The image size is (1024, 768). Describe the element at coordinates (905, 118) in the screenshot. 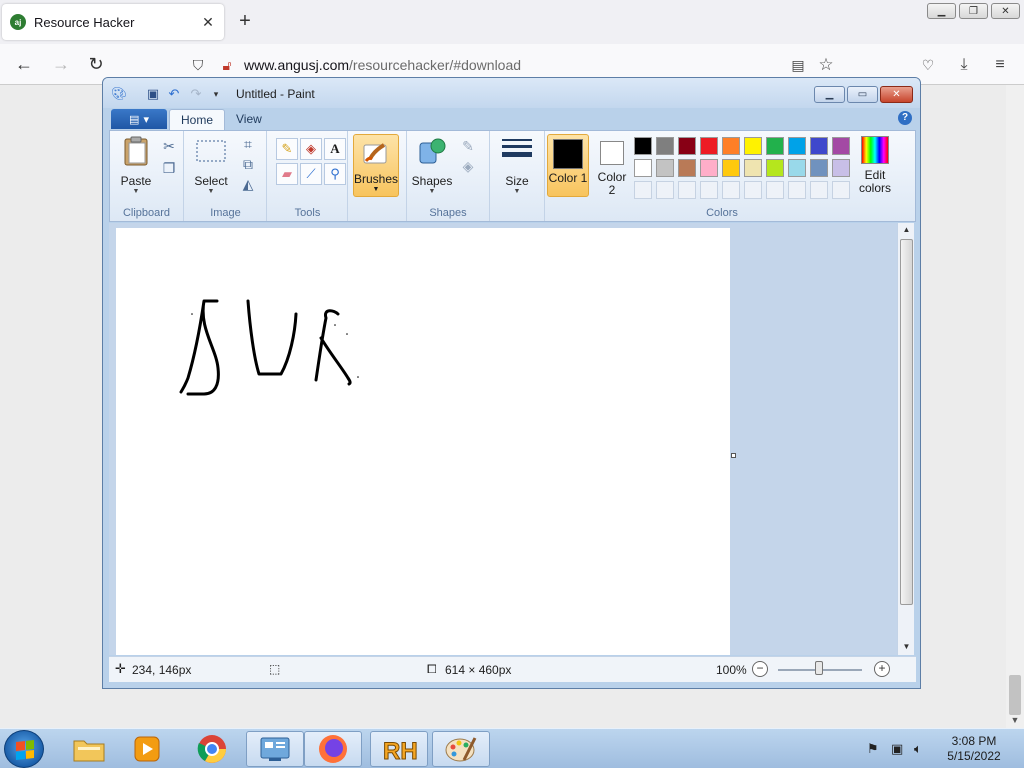

I see `help-icon: ?` at that location.